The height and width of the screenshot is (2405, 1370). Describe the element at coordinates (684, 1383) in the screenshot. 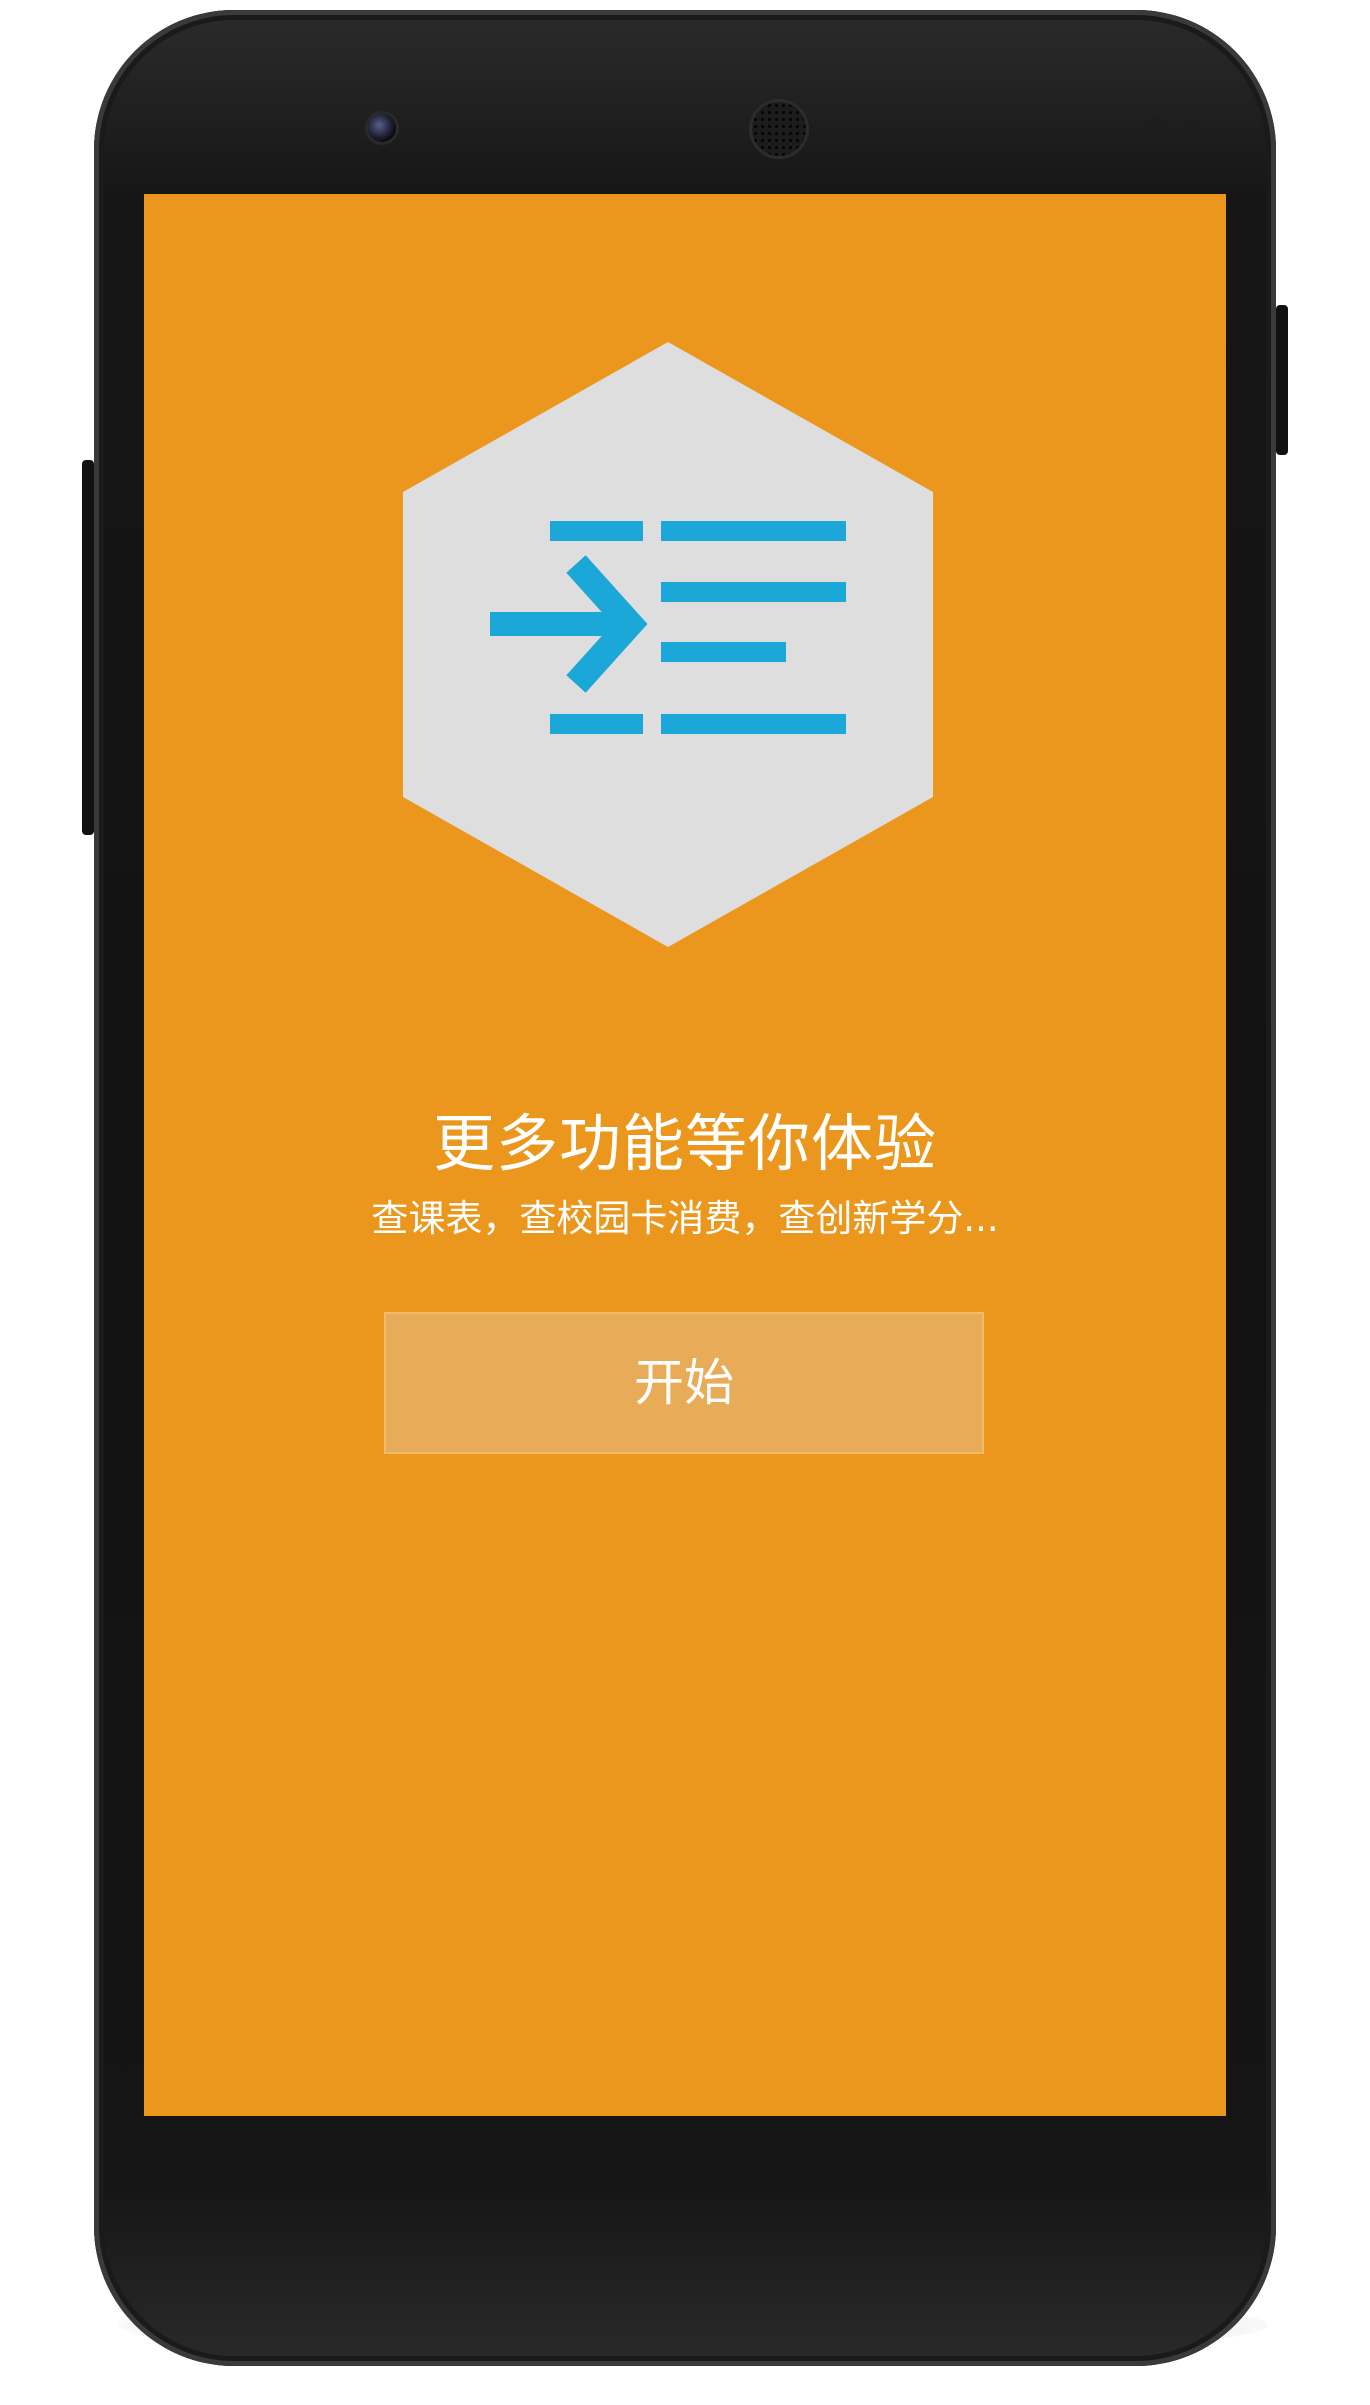

I see `start-button: 开始` at that location.